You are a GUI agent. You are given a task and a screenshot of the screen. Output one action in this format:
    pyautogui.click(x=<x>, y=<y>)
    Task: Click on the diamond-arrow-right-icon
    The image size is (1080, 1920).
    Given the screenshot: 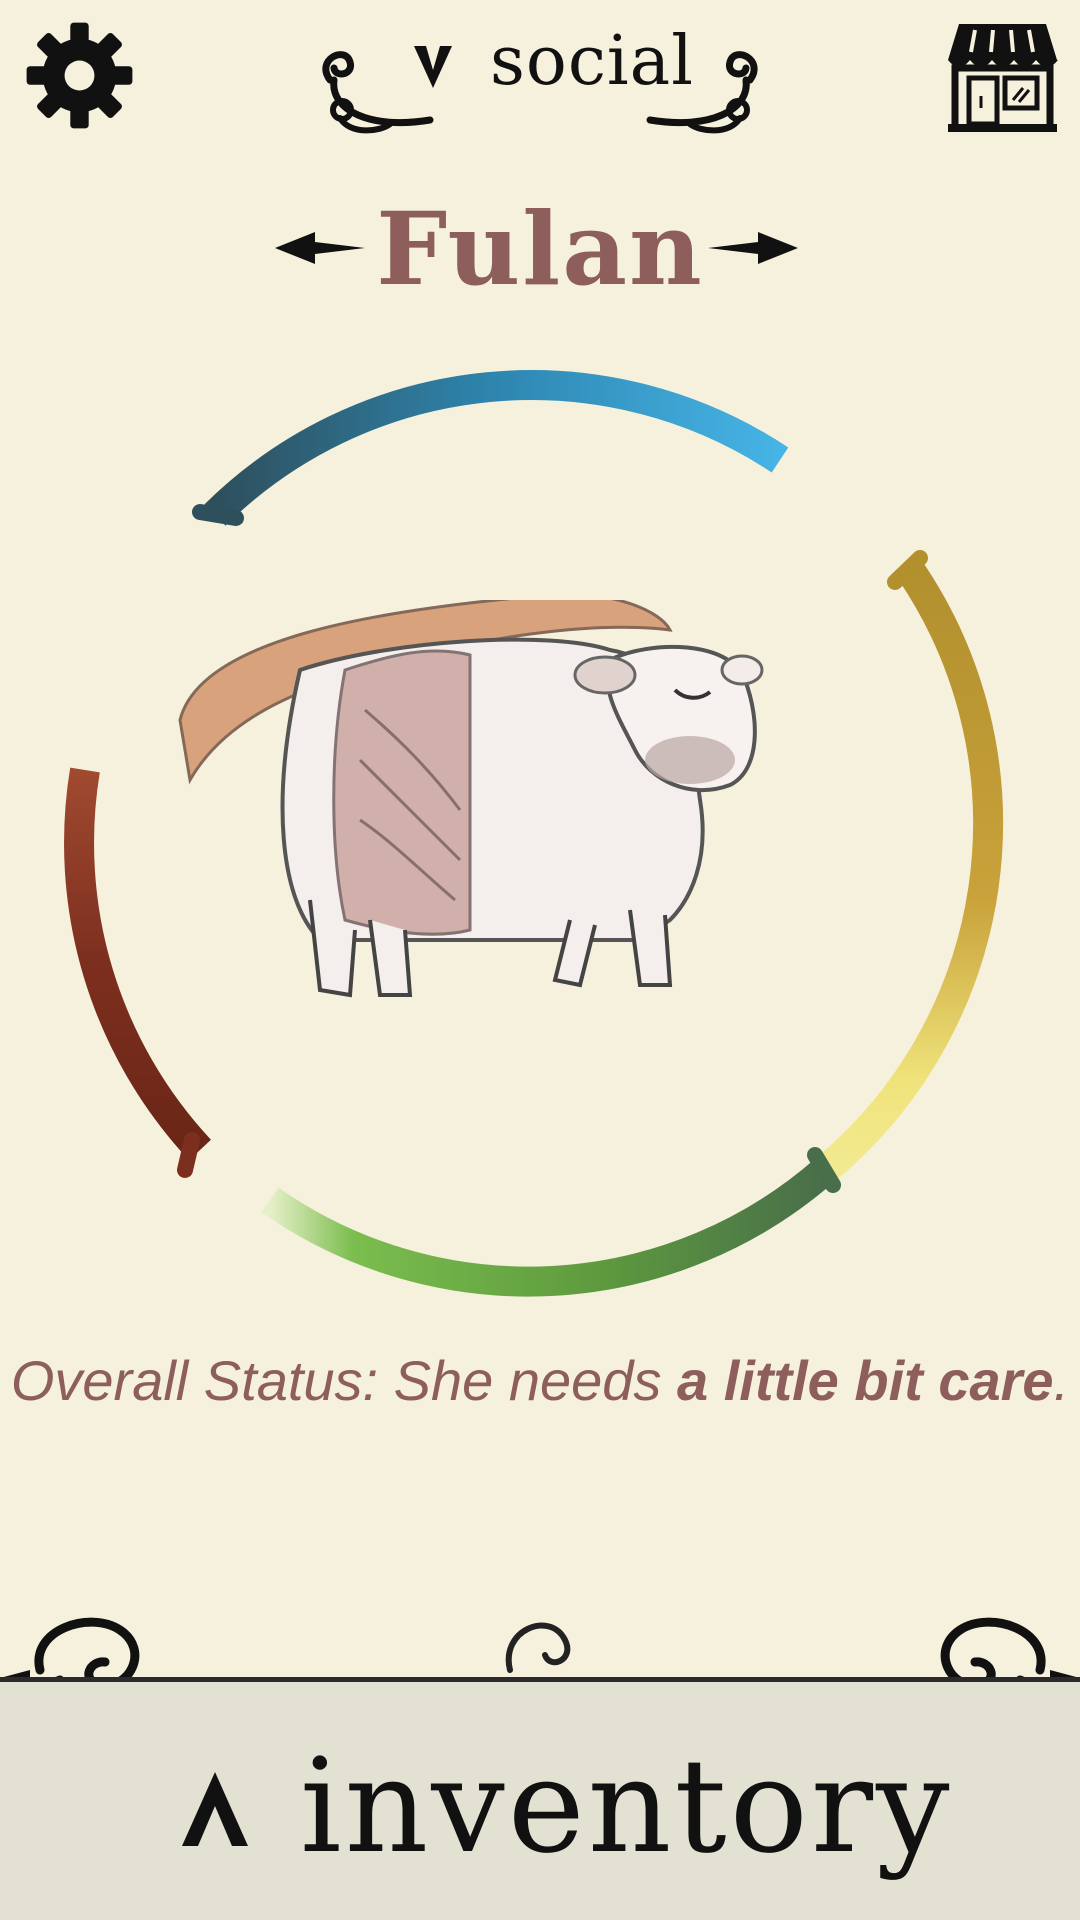 What is the action you would take?
    pyautogui.click(x=753, y=248)
    